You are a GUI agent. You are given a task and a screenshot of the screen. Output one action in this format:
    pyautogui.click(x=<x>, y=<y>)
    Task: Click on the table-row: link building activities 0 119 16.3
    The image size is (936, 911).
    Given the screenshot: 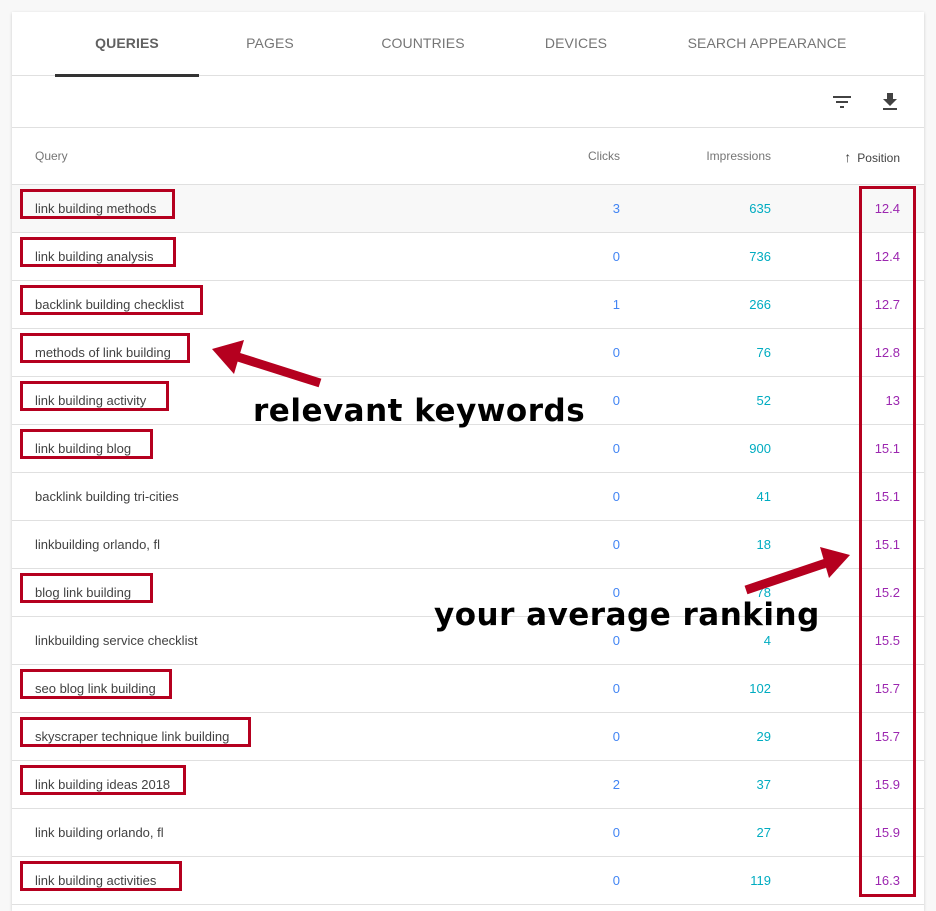 What is the action you would take?
    pyautogui.click(x=468, y=881)
    